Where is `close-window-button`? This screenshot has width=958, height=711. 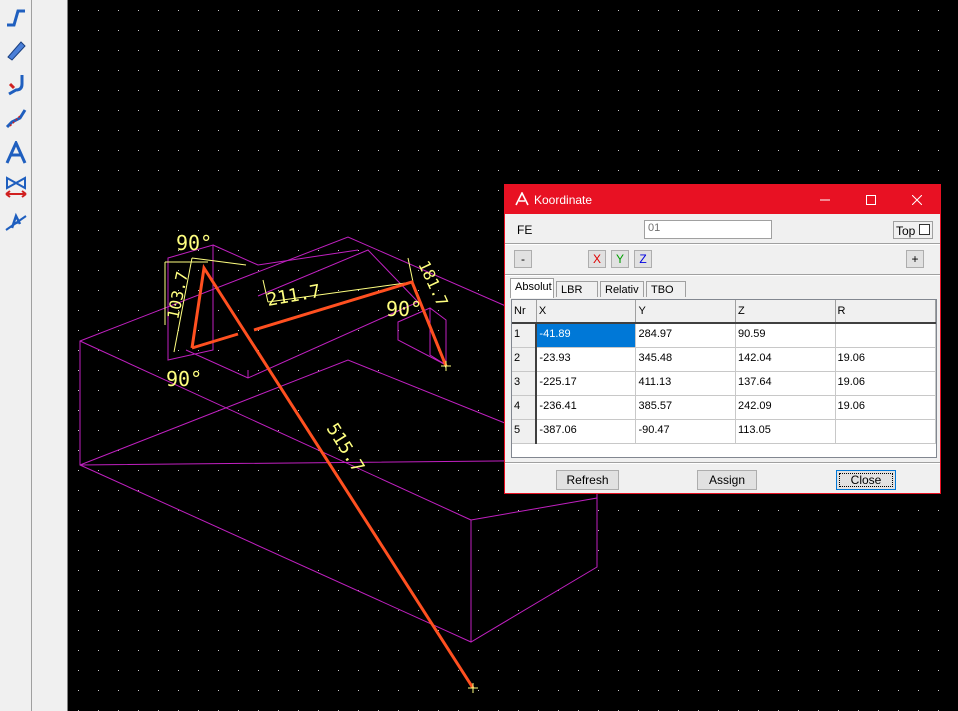
close-window-button is located at coordinates (917, 199).